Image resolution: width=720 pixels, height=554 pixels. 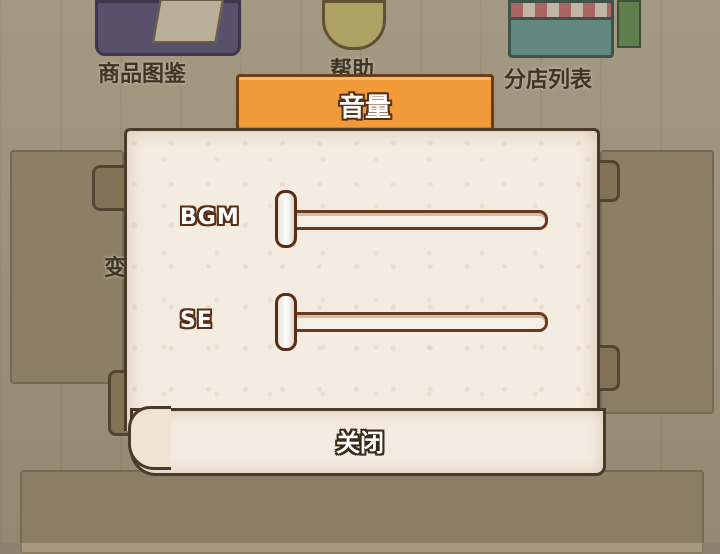 I want to click on dialog-title-tab: 音量, so click(x=365, y=103).